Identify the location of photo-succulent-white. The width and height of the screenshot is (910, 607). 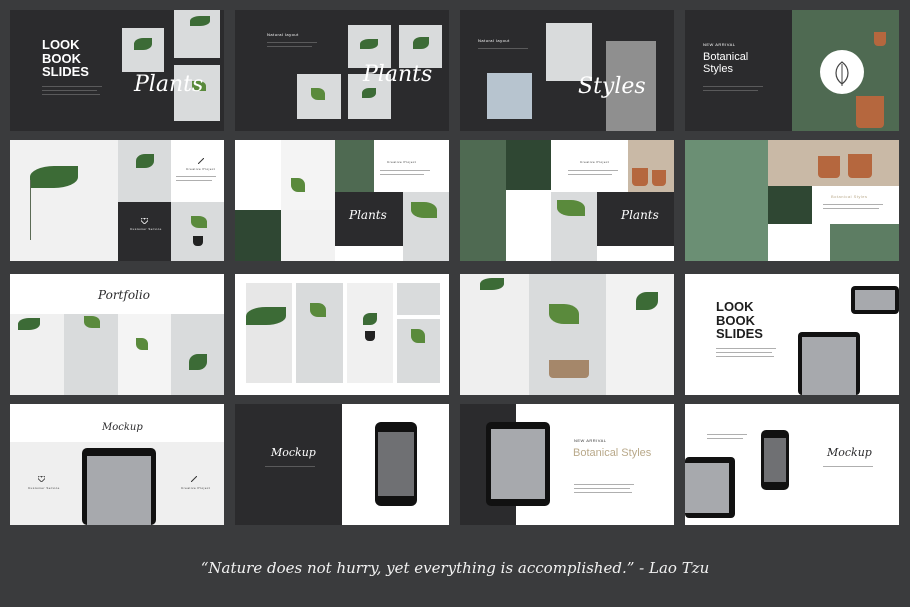
(308, 175).